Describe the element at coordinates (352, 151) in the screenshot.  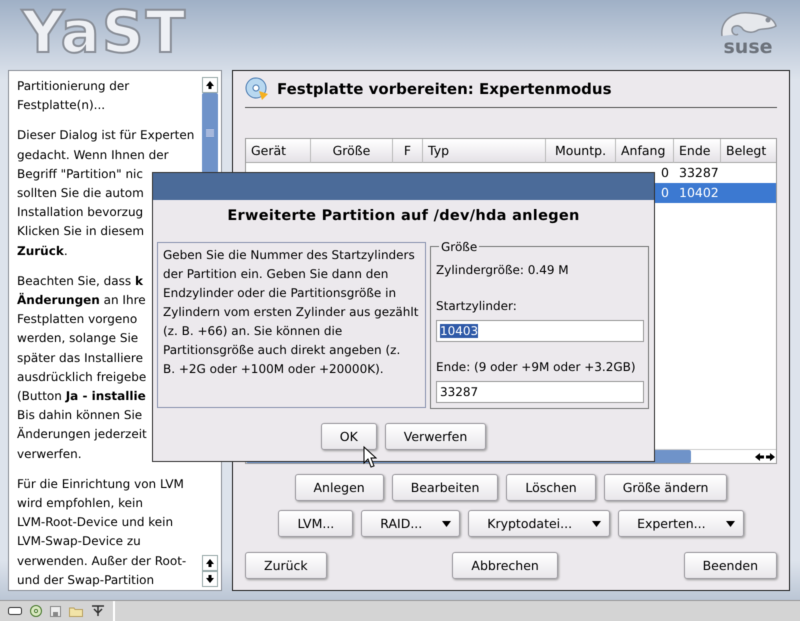
I see `column-header: Größe` at that location.